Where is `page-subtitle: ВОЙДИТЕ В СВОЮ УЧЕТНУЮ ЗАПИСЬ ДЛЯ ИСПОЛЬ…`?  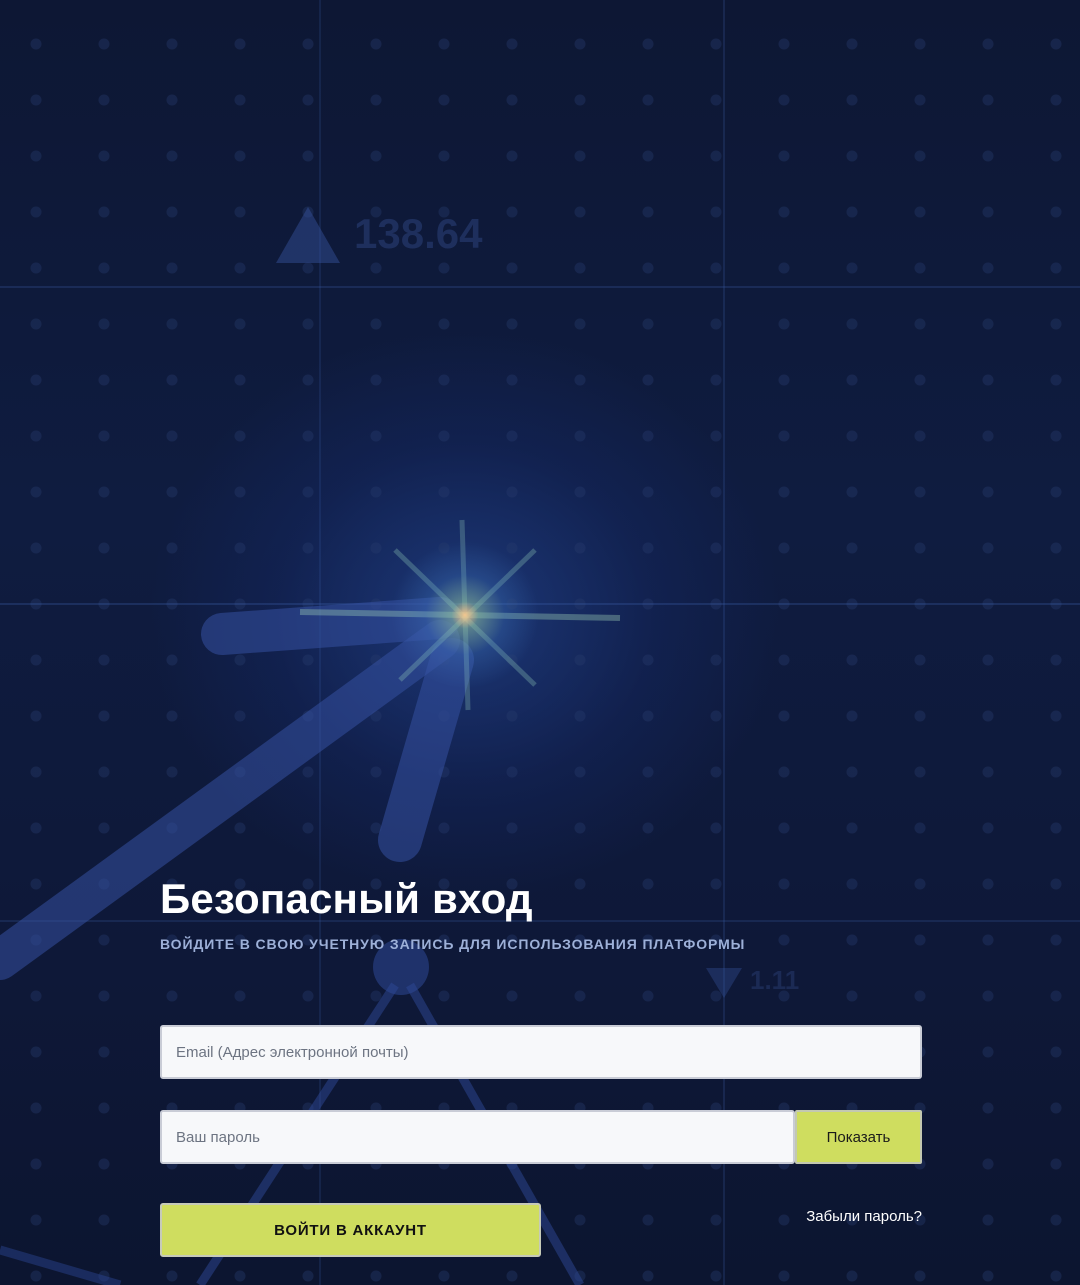 page-subtitle: ВОЙДИТЕ В СВОЮ УЧЕТНУЮ ЗАПИСЬ ДЛЯ ИСПОЛЬ… is located at coordinates (453, 944).